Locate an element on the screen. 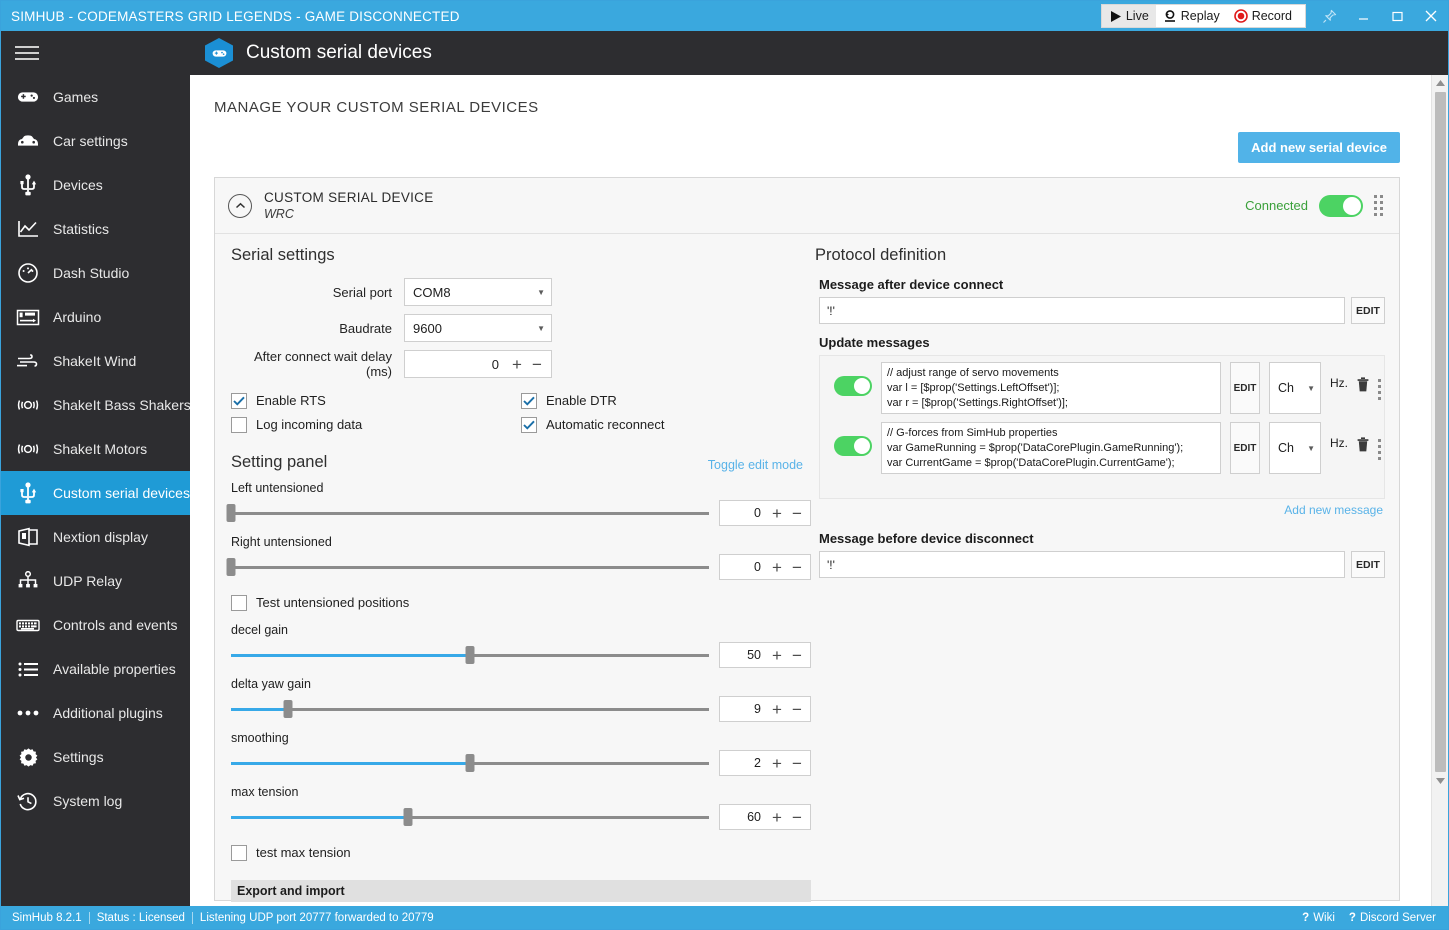 Image resolution: width=1449 pixels, height=930 pixels. sidebar-item-udp-relay: UDP Relay is located at coordinates (95, 581).